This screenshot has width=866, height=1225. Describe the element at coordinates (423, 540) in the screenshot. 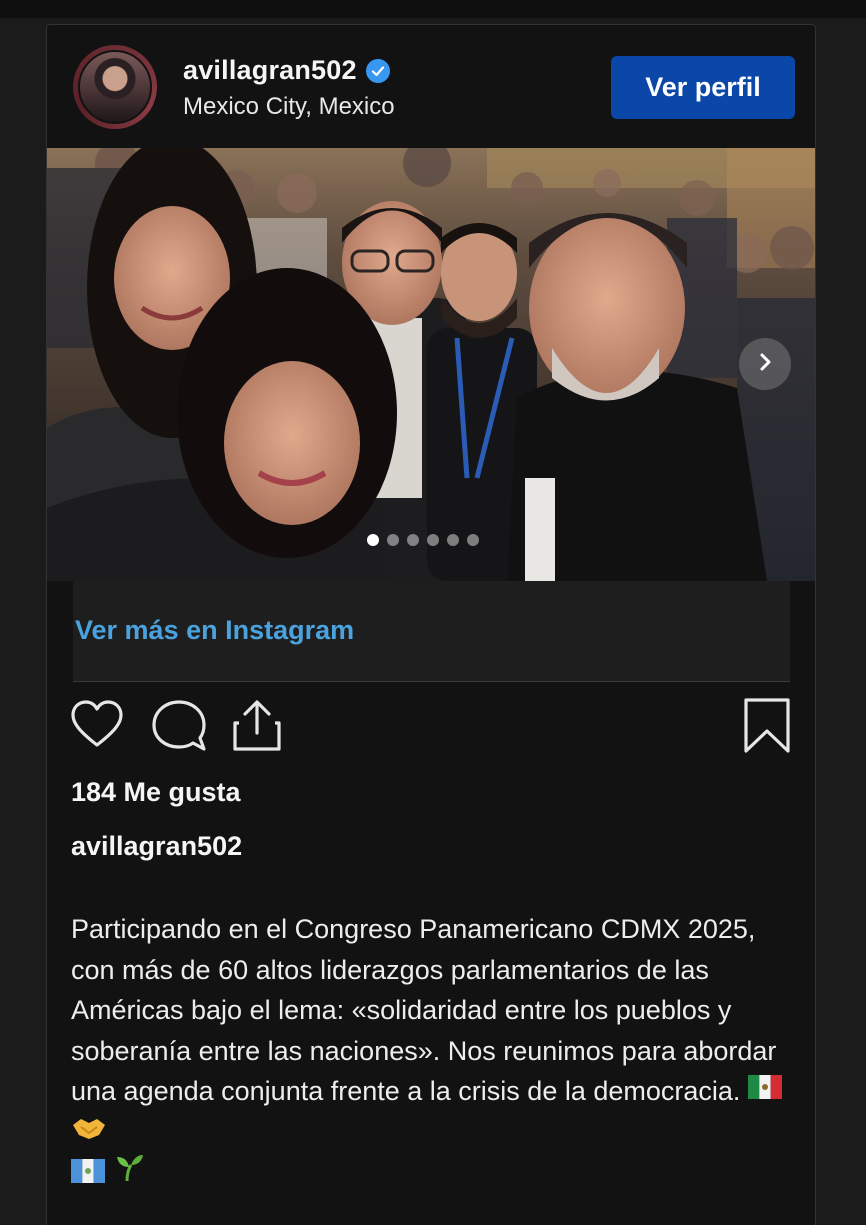

I see `carousel-indicator` at that location.